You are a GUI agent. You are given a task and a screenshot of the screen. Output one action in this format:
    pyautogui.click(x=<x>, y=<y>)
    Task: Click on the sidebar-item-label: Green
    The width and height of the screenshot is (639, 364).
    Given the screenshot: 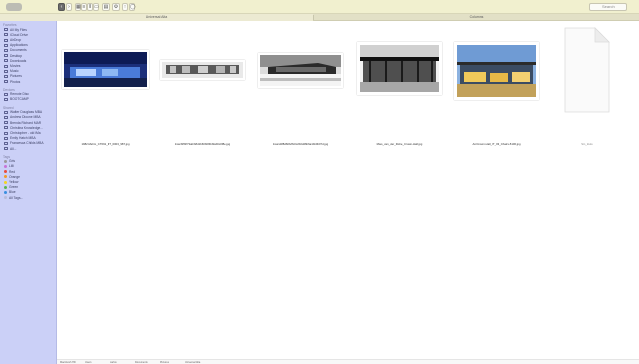 What is the action you would take?
    pyautogui.click(x=14, y=187)
    